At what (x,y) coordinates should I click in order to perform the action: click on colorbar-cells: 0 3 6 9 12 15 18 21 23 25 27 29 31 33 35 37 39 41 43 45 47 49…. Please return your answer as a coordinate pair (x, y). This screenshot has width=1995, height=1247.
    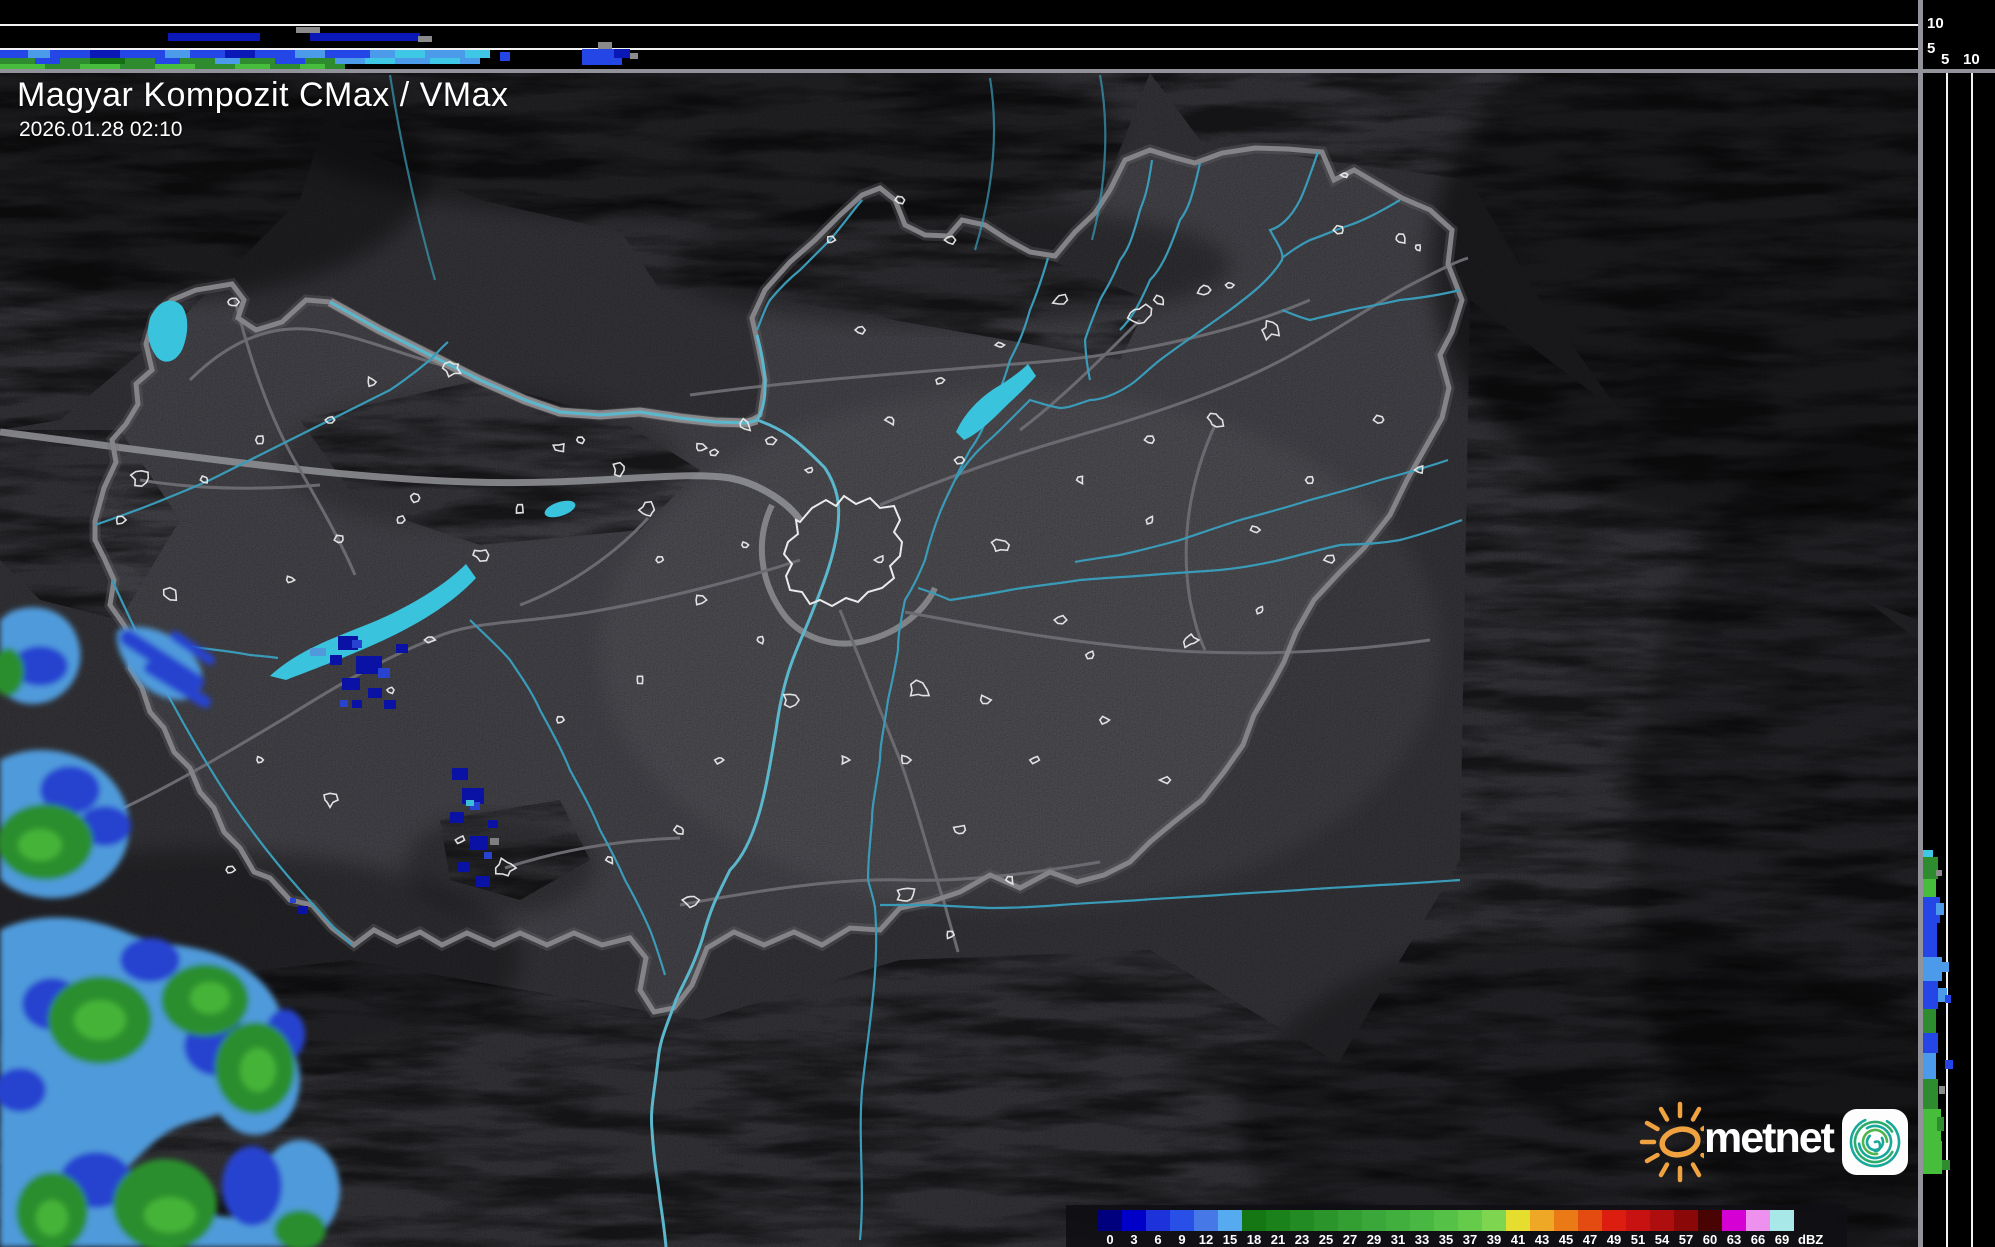
    Looking at the image, I should click on (1446, 1226).